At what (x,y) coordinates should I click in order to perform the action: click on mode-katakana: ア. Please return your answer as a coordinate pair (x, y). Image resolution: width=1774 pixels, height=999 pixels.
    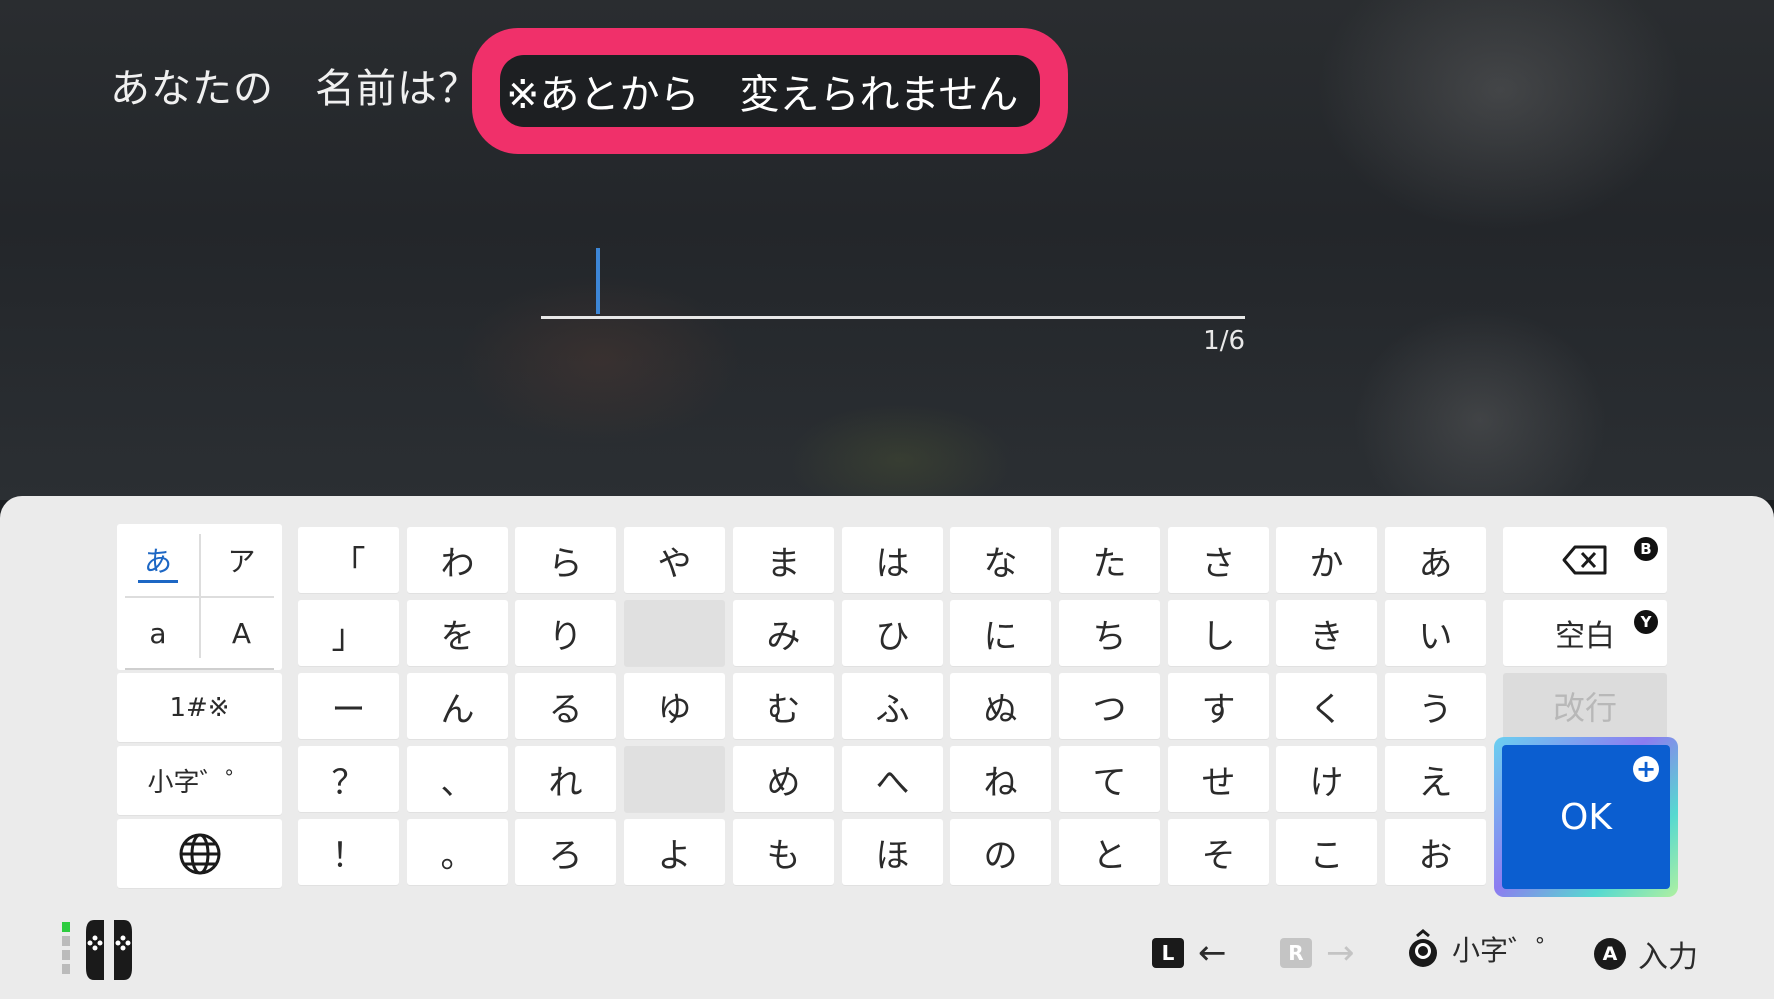
    Looking at the image, I should click on (241, 560).